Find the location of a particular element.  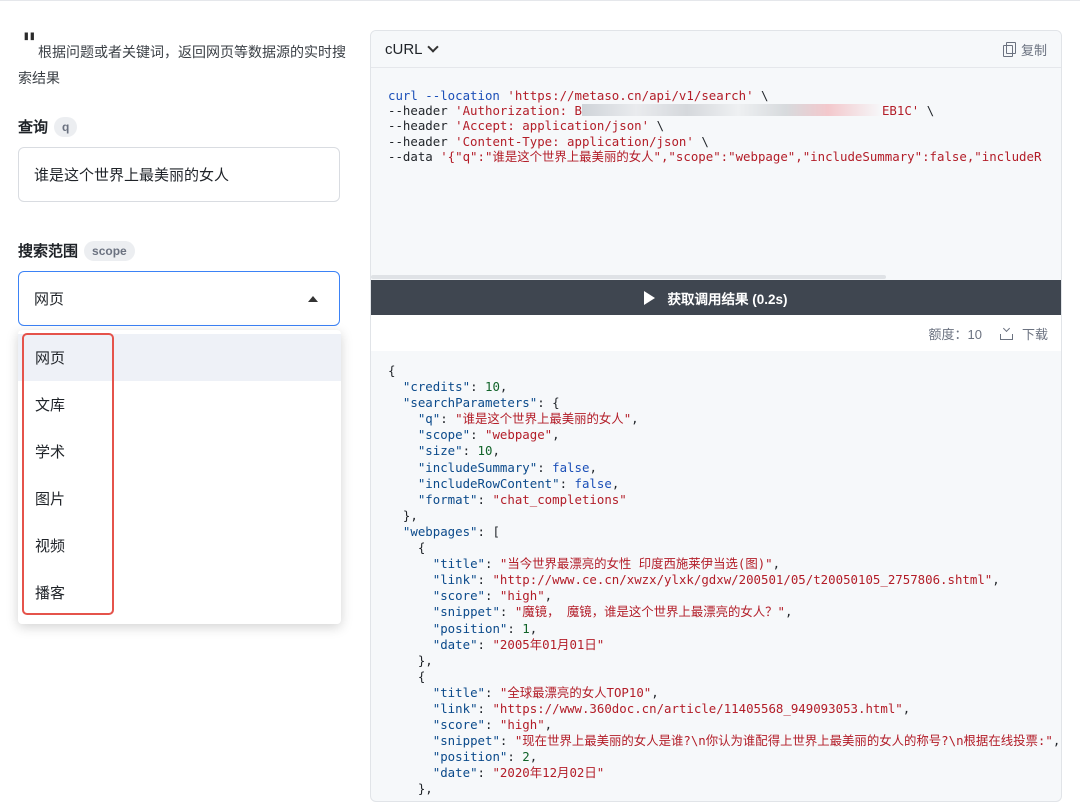

query-input-value: 谁是这个世界上最美丽的女人 is located at coordinates (132, 175).